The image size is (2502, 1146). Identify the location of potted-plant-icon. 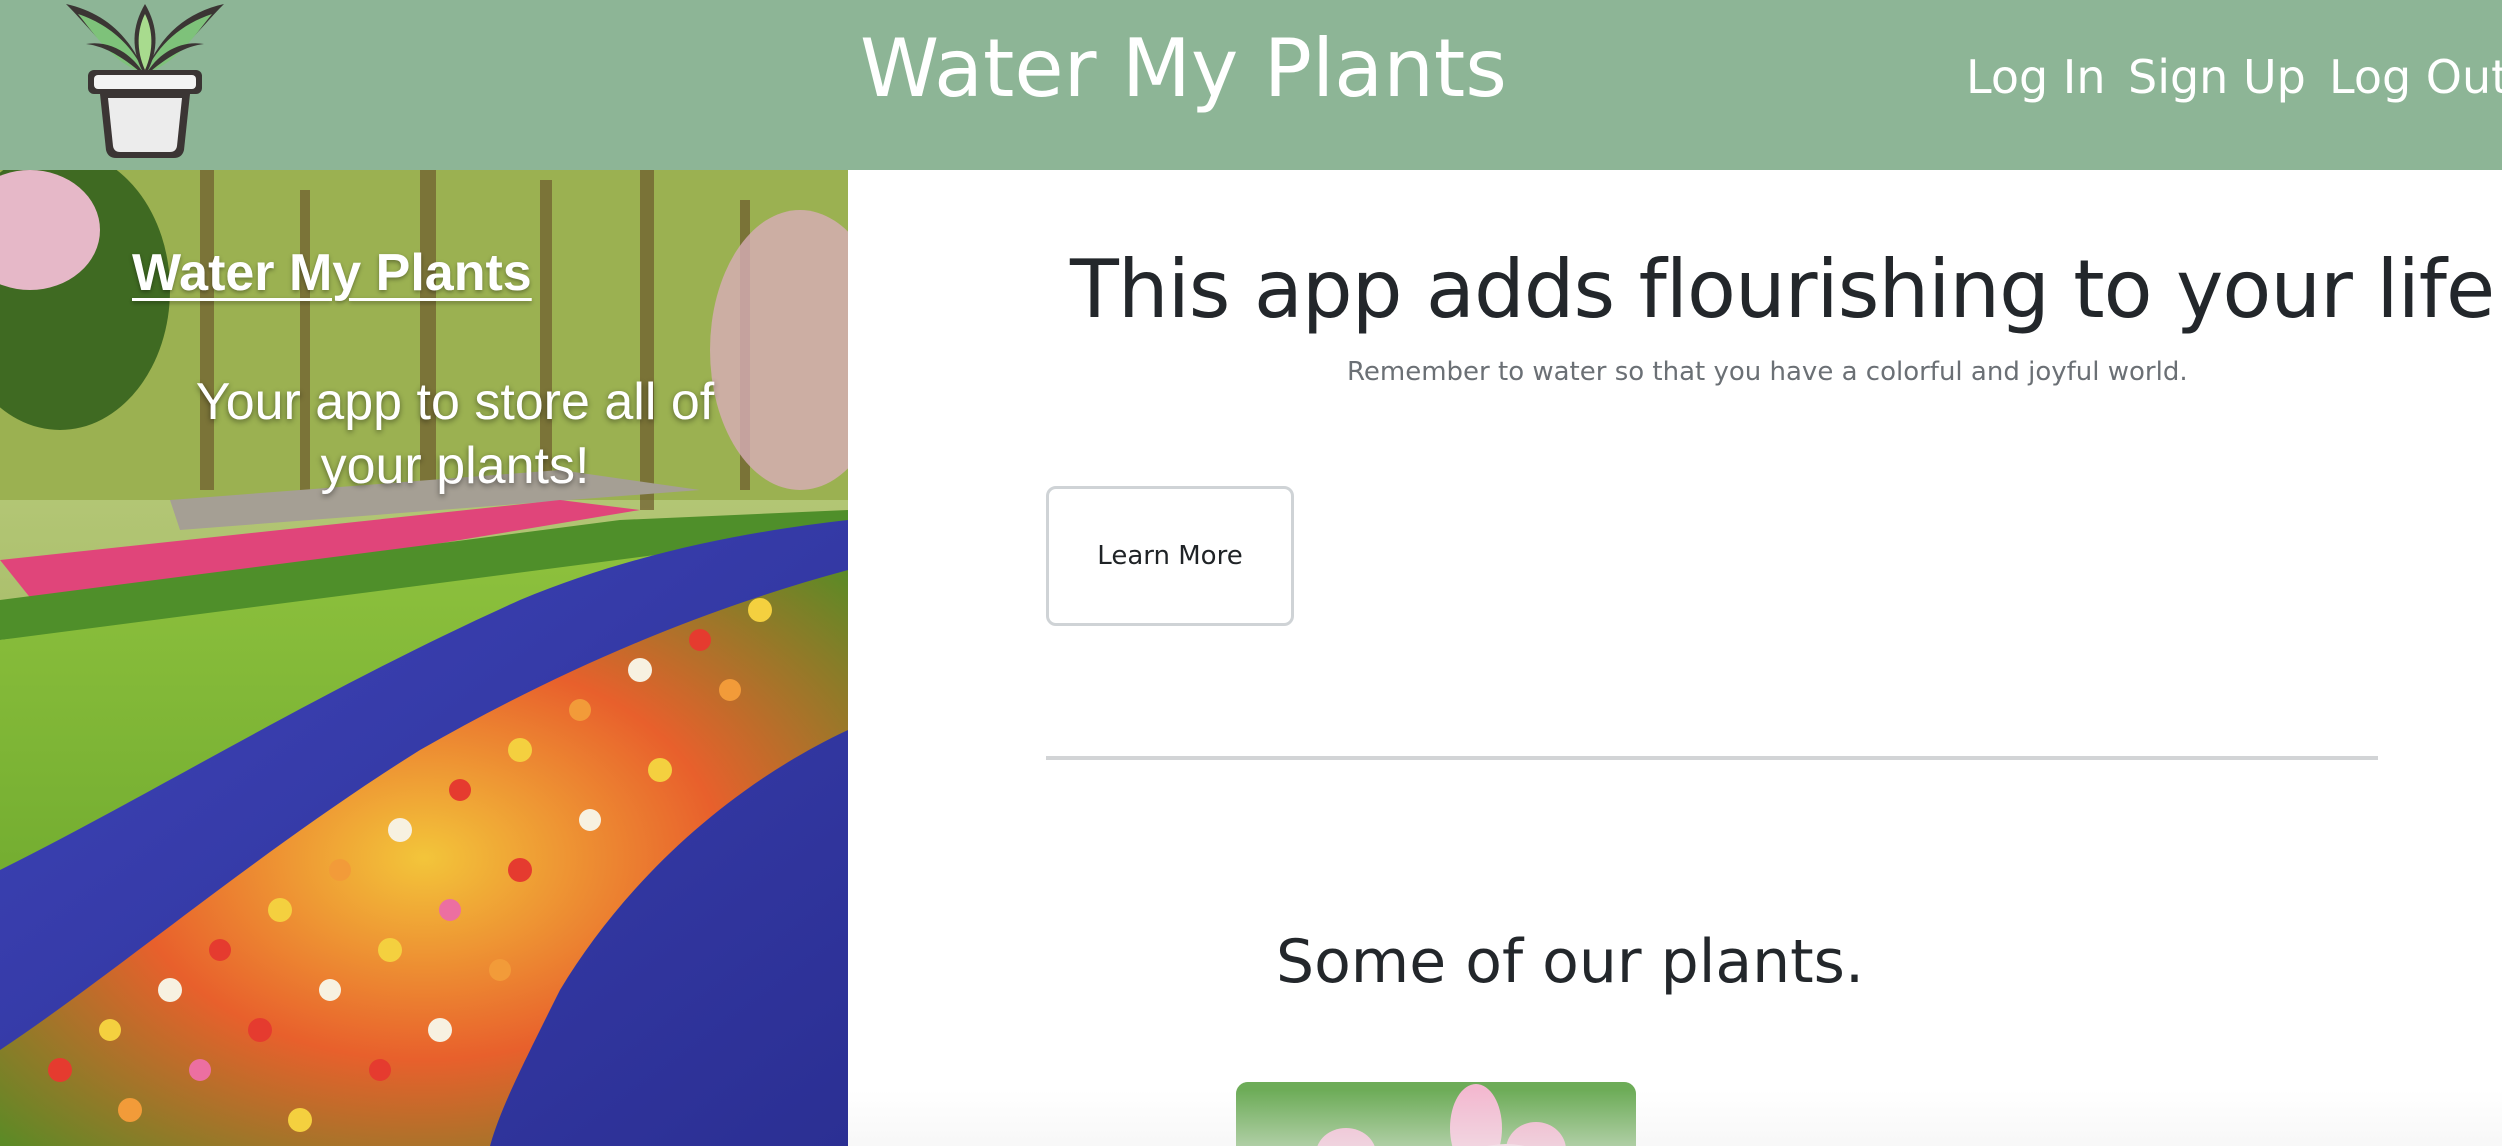
(145, 81).